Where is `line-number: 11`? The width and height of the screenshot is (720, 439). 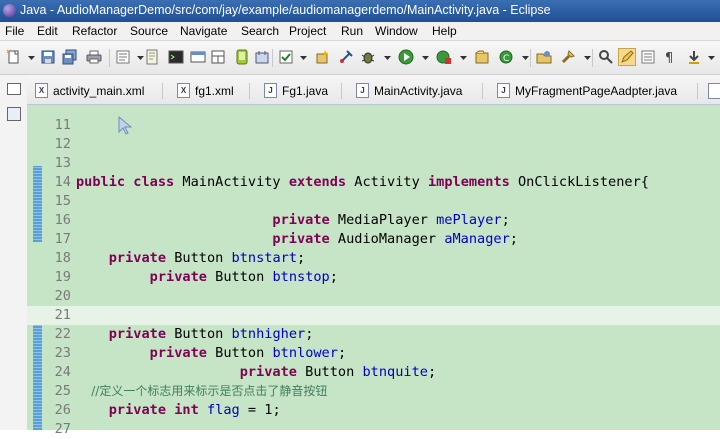
line-number: 11 is located at coordinates (62, 125).